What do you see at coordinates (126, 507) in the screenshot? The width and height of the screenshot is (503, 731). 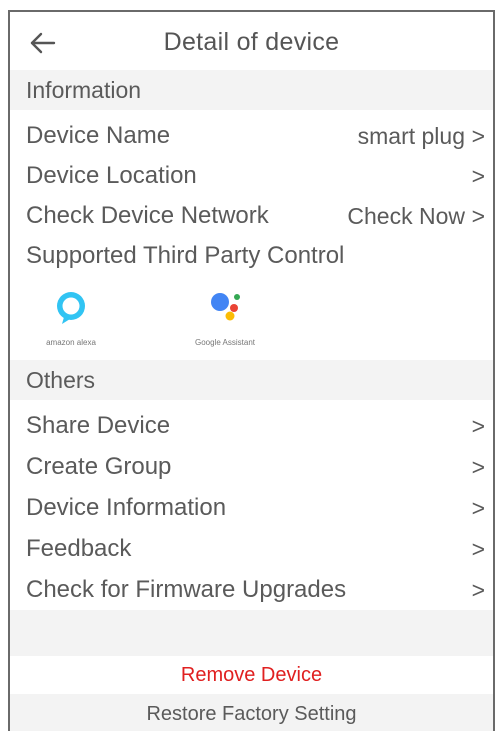 I see `row-label: Device Information` at bounding box center [126, 507].